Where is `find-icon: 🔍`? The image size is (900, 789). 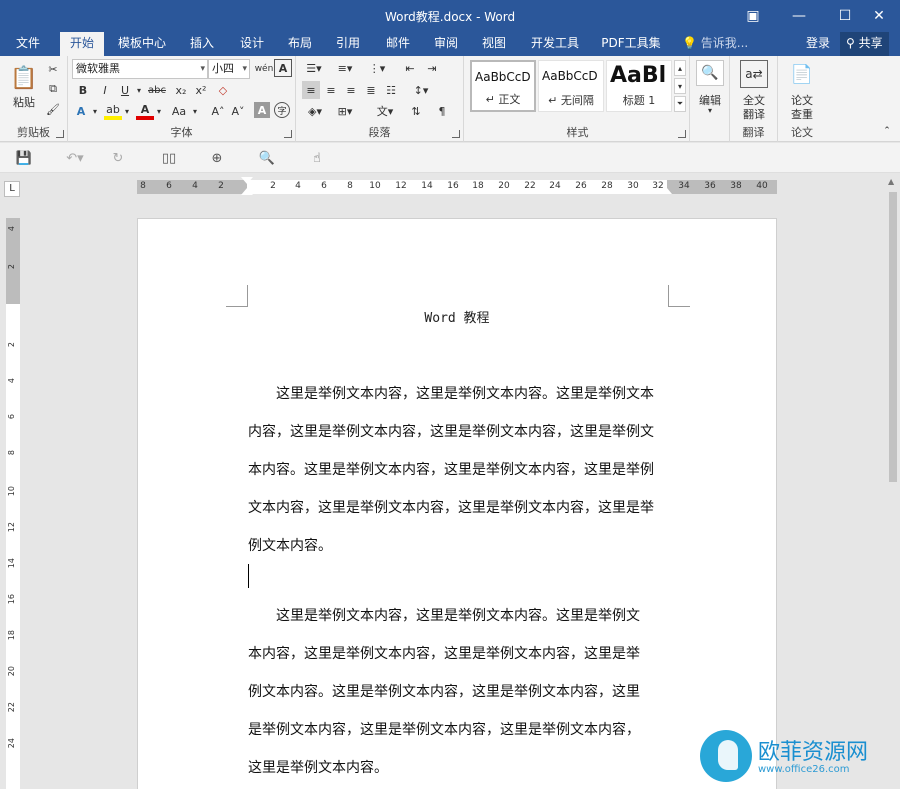 find-icon: 🔍 is located at coordinates (710, 73).